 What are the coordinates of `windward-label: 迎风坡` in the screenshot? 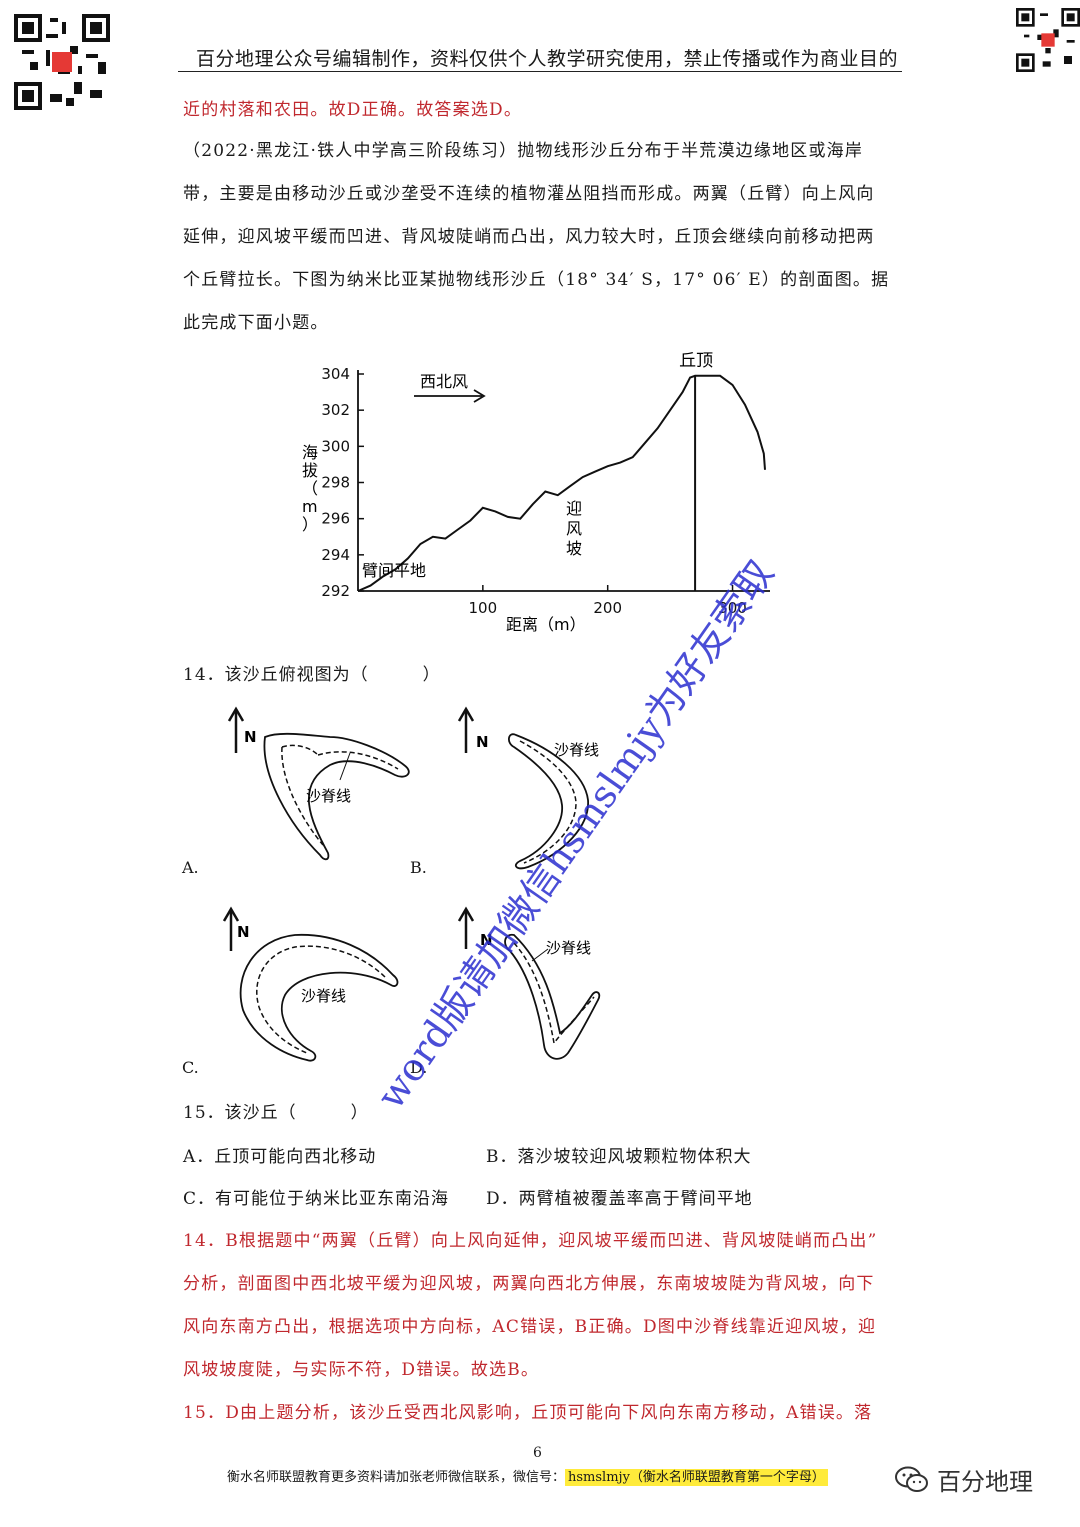 It's located at (574, 528).